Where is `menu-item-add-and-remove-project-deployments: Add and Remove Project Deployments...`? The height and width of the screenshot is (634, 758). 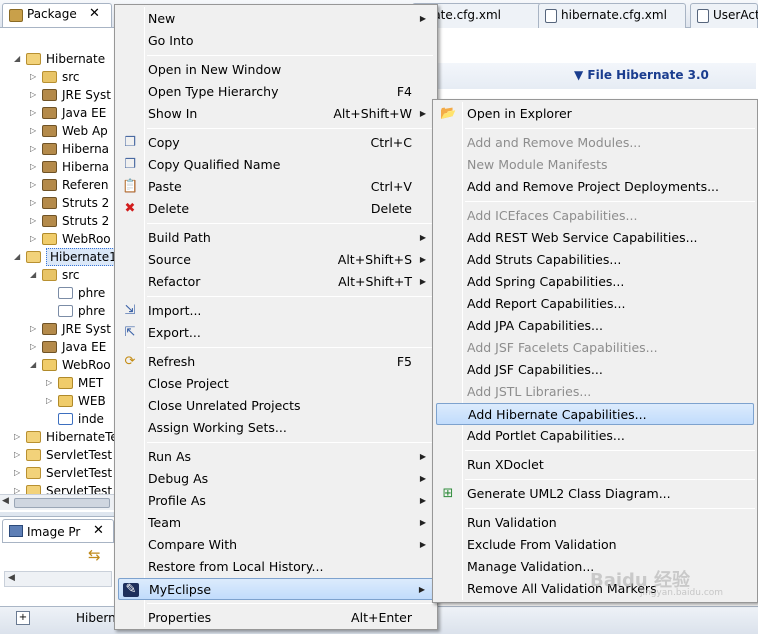 menu-item-add-and-remove-project-deployments: Add and Remove Project Deployments... is located at coordinates (595, 187).